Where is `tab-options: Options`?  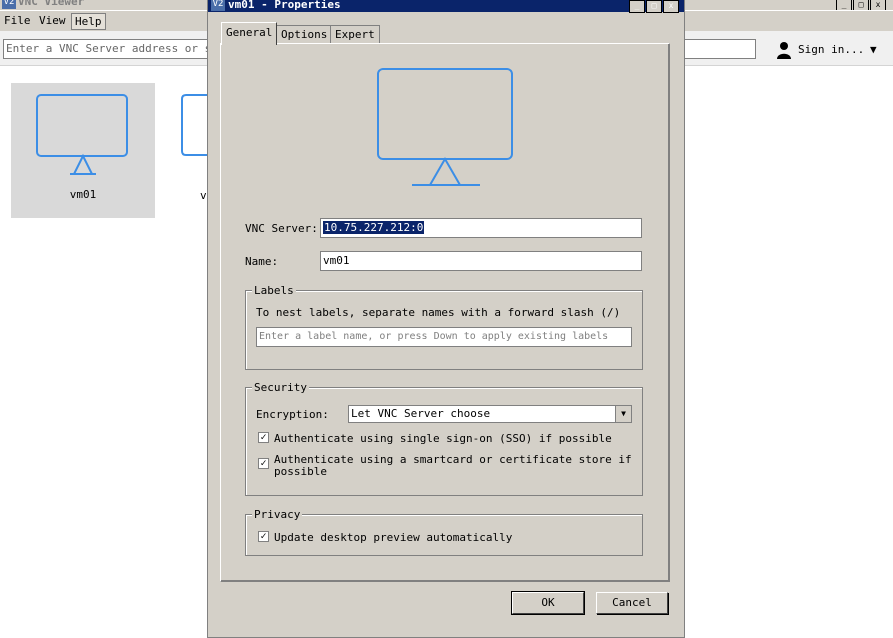 tab-options: Options is located at coordinates (304, 34).